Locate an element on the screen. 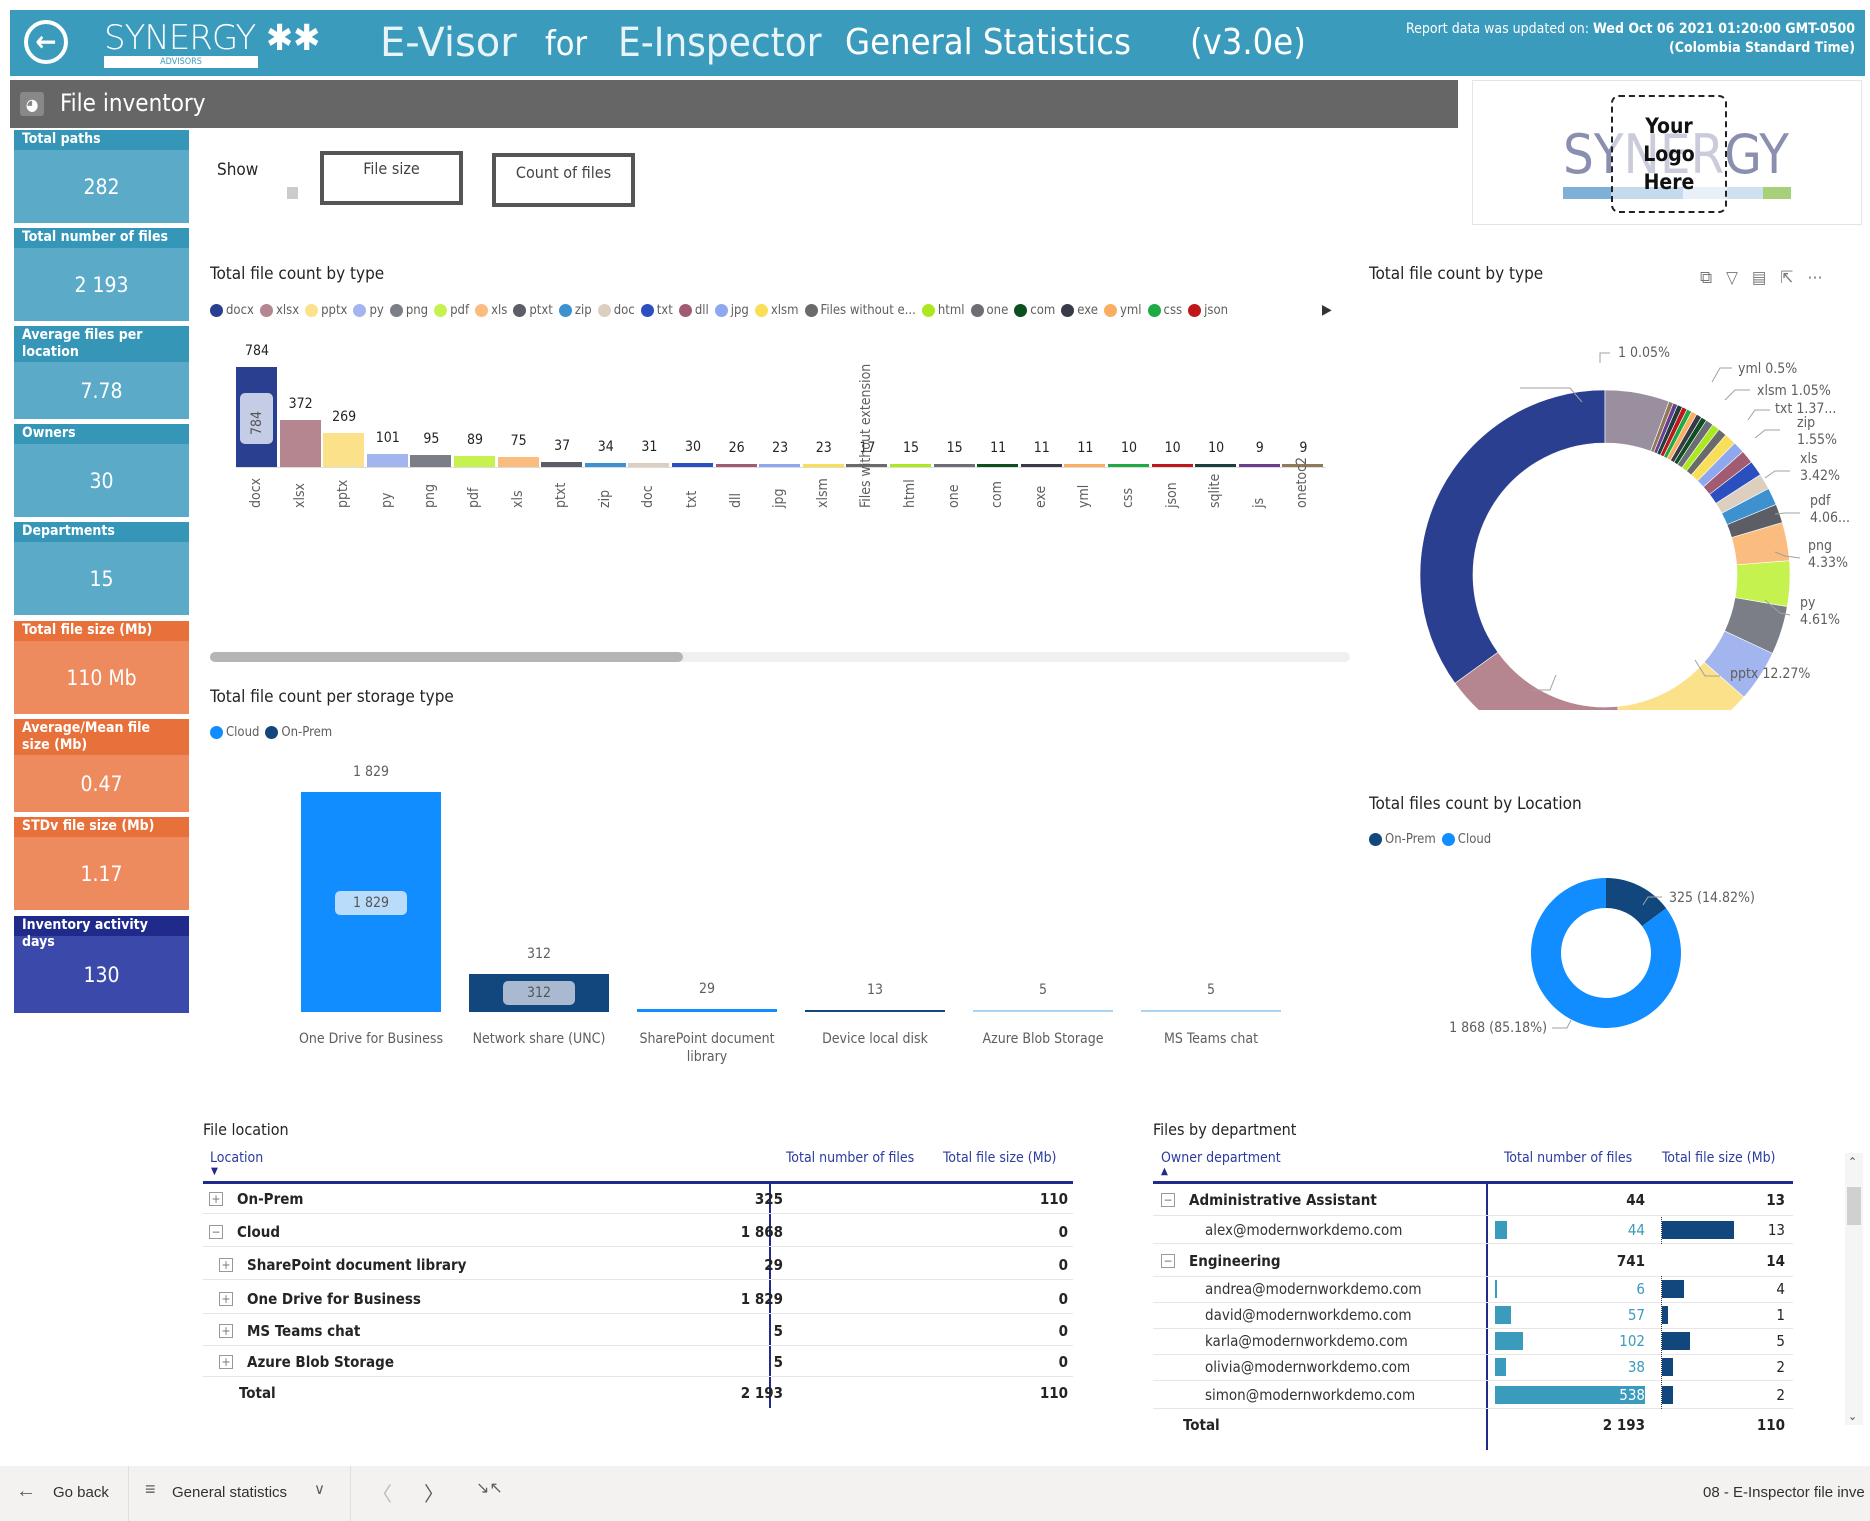 This screenshot has height=1521, width=1870. horizontal-scrollbar is located at coordinates (780, 657).